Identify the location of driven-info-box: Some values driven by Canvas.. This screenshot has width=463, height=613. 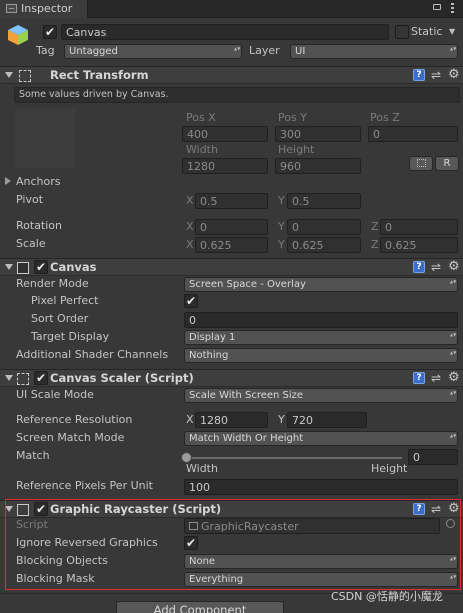
(237, 95).